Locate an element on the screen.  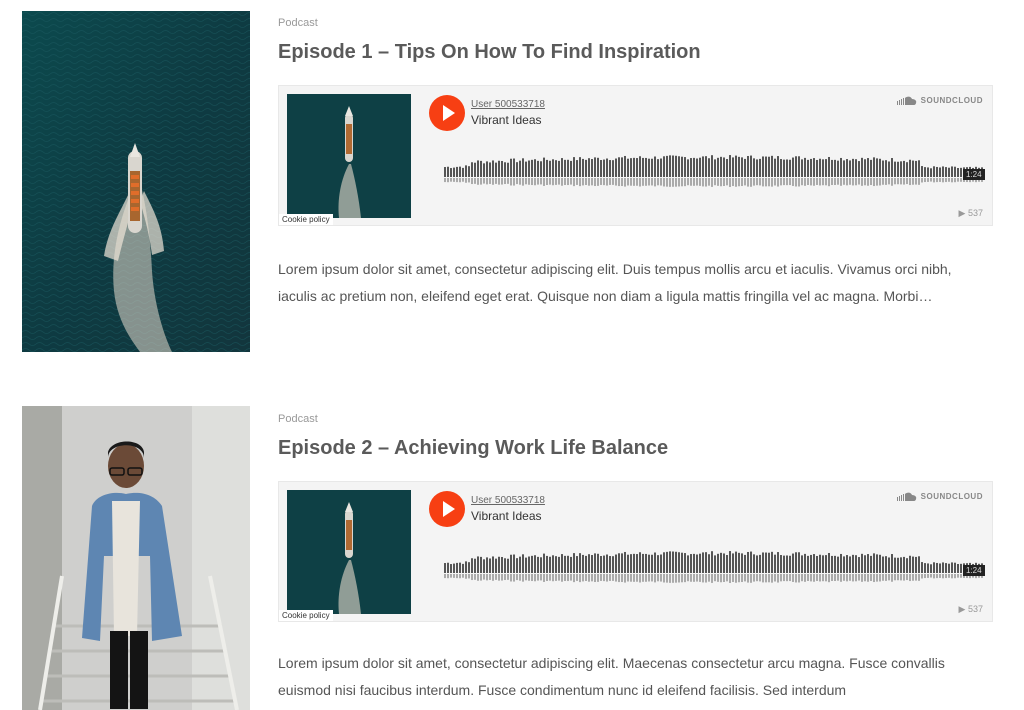
post-thumbnail-person is located at coordinates (136, 558).